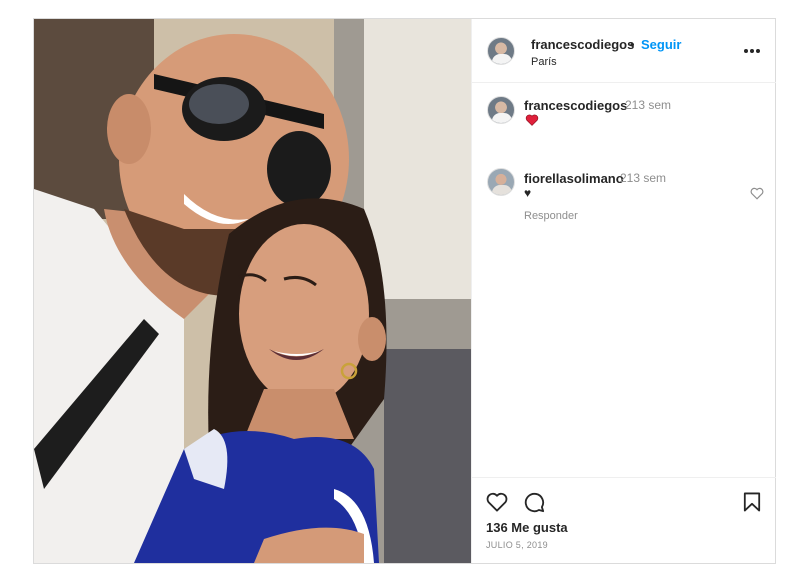 The image size is (800, 582). What do you see at coordinates (661, 44) in the screenshot?
I see `follow-button: Seguir` at bounding box center [661, 44].